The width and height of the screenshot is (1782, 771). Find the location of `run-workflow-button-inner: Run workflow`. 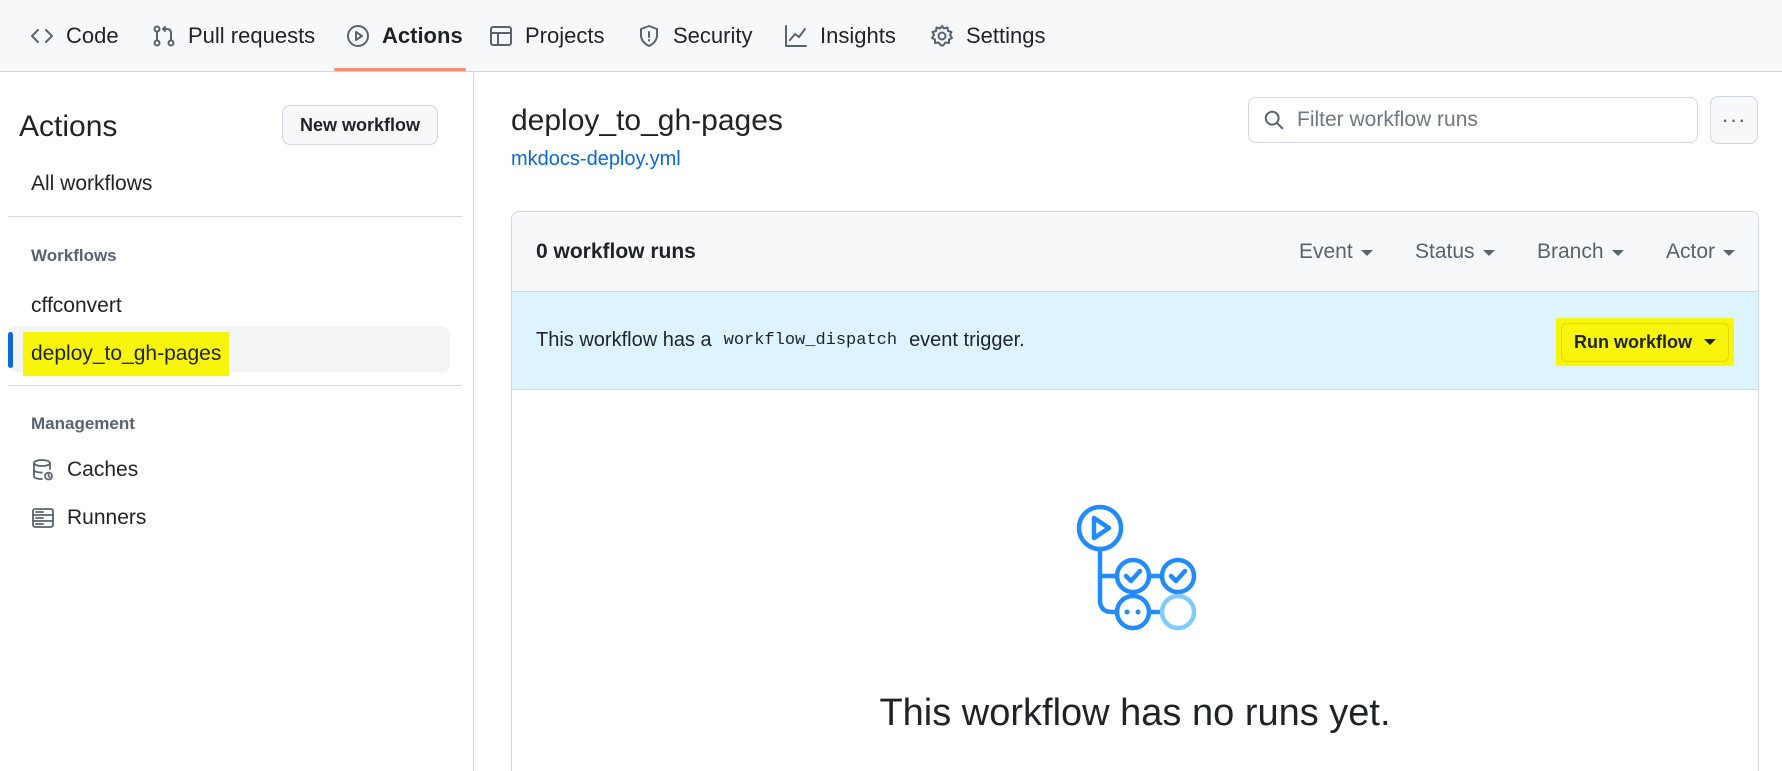

run-workflow-button-inner: Run workflow is located at coordinates (1645, 342).